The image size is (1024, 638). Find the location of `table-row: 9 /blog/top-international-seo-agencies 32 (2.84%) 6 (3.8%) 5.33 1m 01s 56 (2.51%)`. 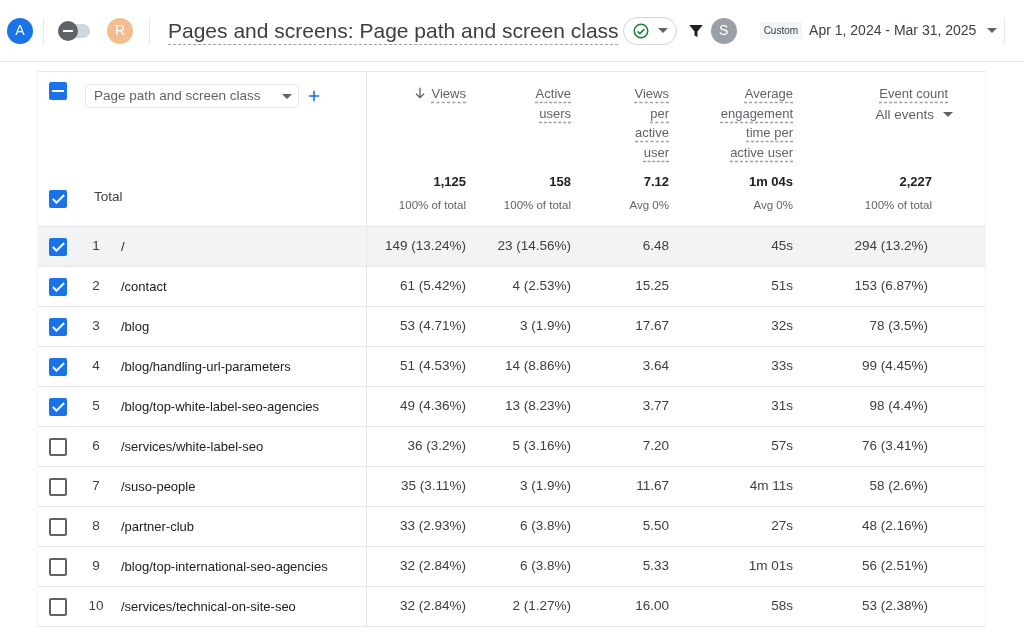

table-row: 9 /blog/top-international-seo-agencies 32 (2.84%) 6 (3.8%) 5.33 1m 01s 56 (2.51%) is located at coordinates (511, 567).